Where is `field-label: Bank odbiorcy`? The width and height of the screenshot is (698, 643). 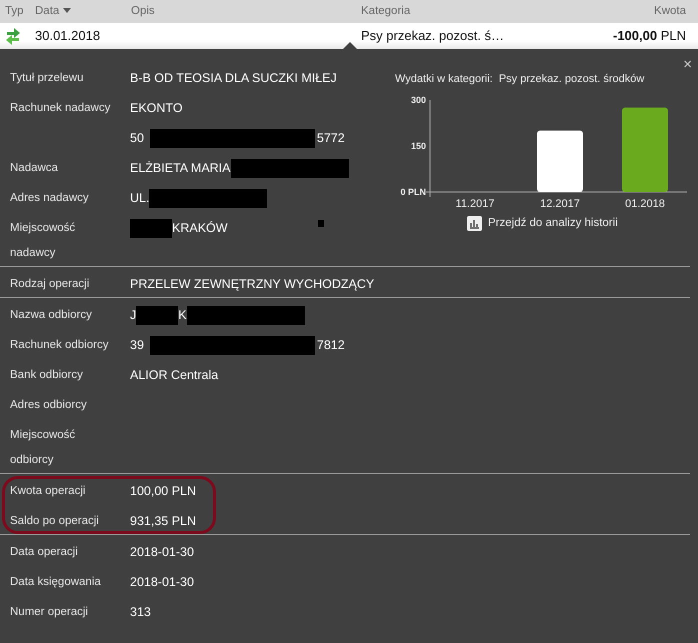 field-label: Bank odbiorcy is located at coordinates (46, 375).